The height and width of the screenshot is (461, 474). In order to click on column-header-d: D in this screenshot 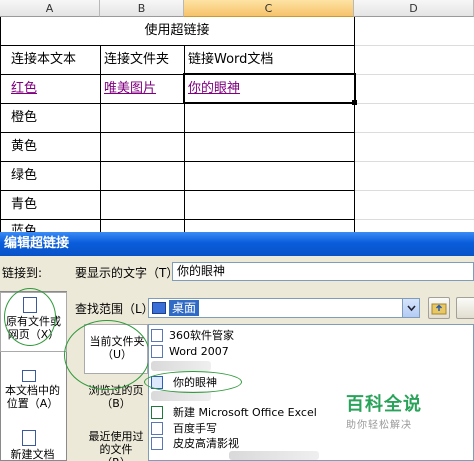, I will do `click(414, 8)`.